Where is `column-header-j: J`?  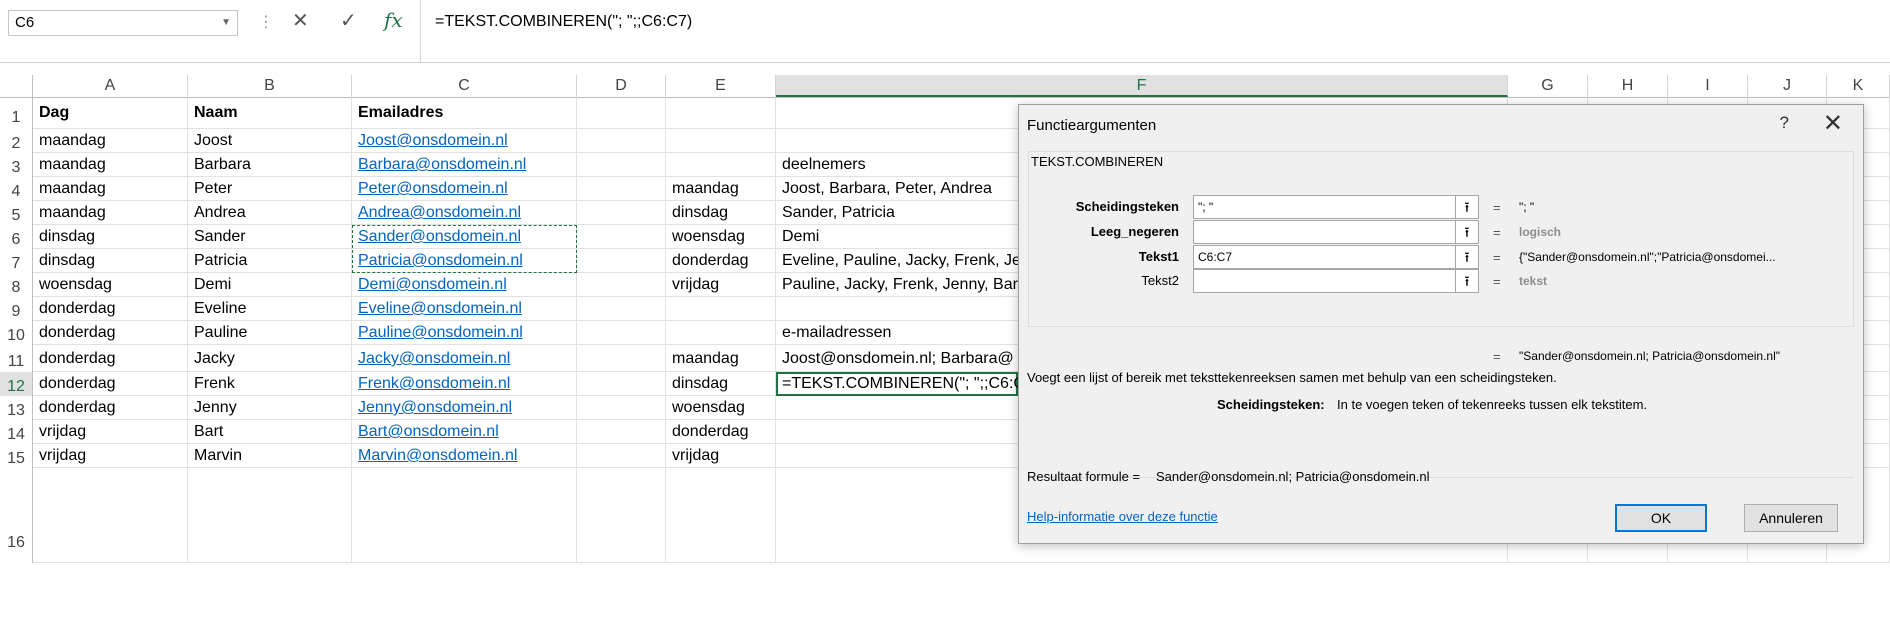 column-header-j: J is located at coordinates (1787, 86).